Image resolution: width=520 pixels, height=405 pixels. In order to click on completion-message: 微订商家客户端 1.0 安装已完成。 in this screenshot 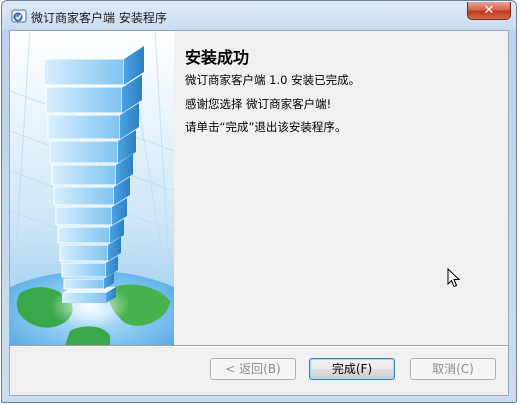, I will do `click(273, 80)`.